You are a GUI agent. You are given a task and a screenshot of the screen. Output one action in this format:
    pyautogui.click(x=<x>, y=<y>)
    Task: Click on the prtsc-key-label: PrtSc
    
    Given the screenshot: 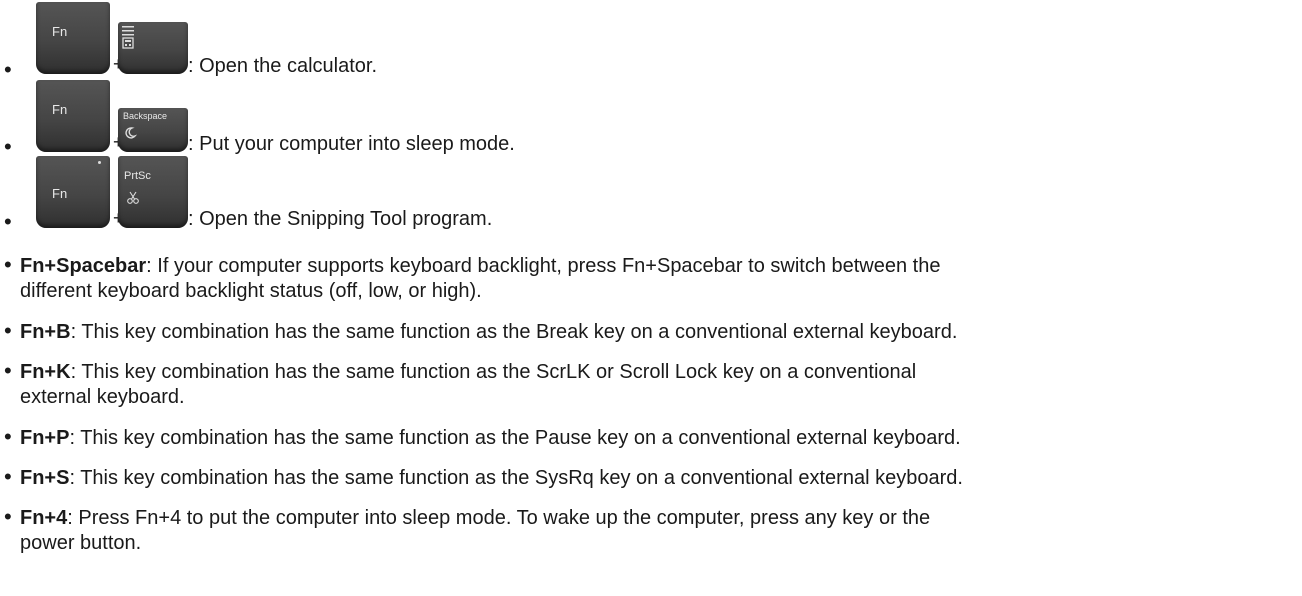 What is the action you would take?
    pyautogui.click(x=137, y=176)
    